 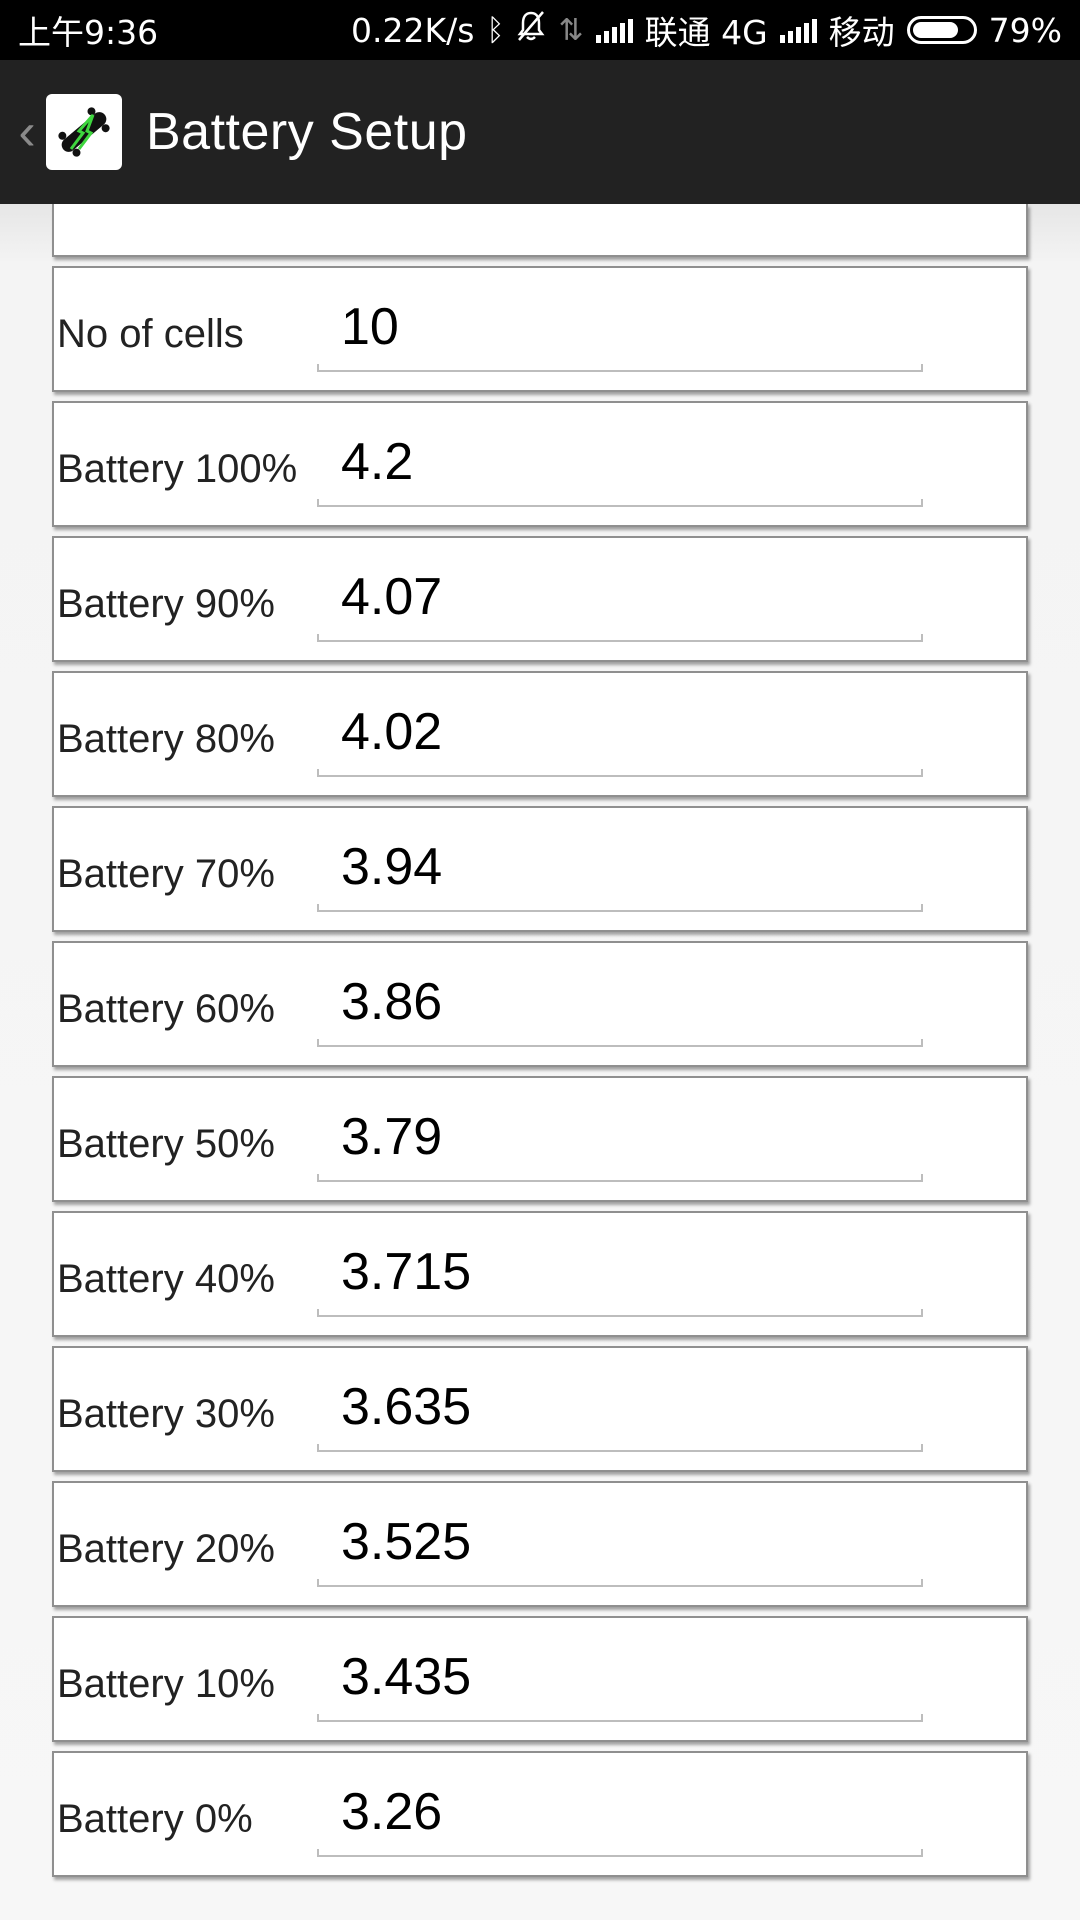 I want to click on data-transfer-icon: ⇅, so click(x=571, y=30).